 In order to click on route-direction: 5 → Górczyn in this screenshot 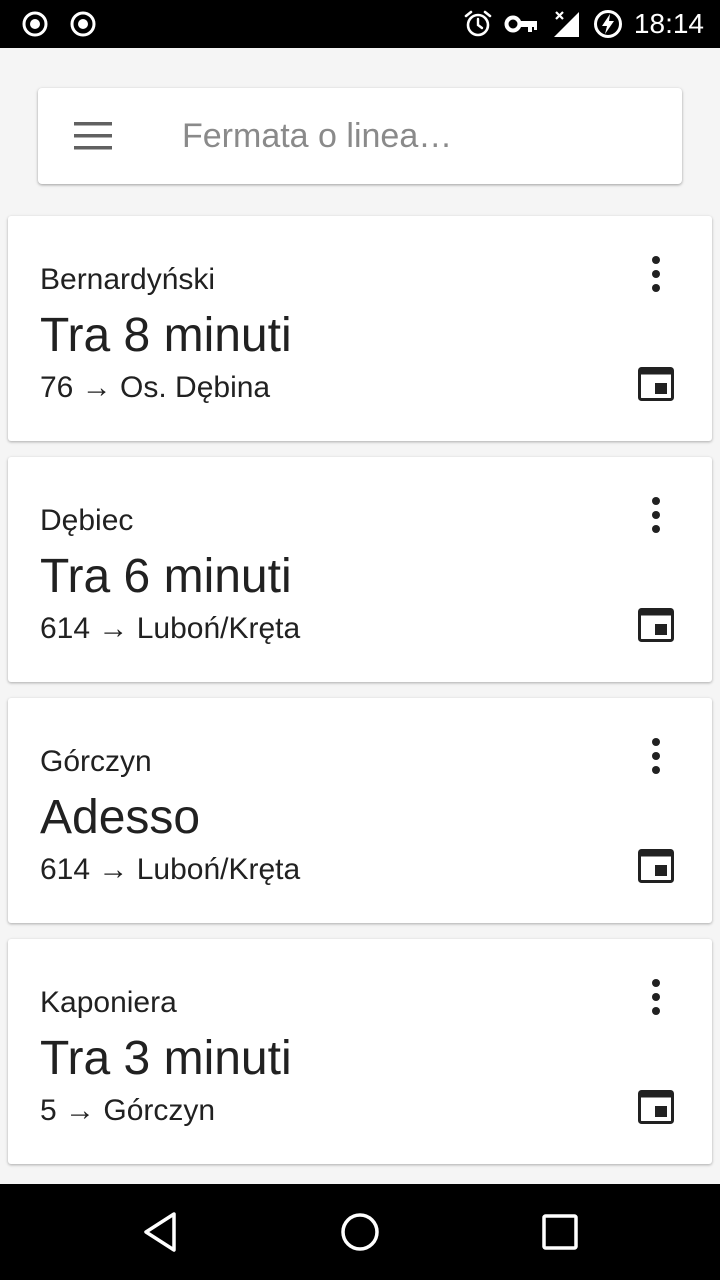, I will do `click(128, 1110)`.